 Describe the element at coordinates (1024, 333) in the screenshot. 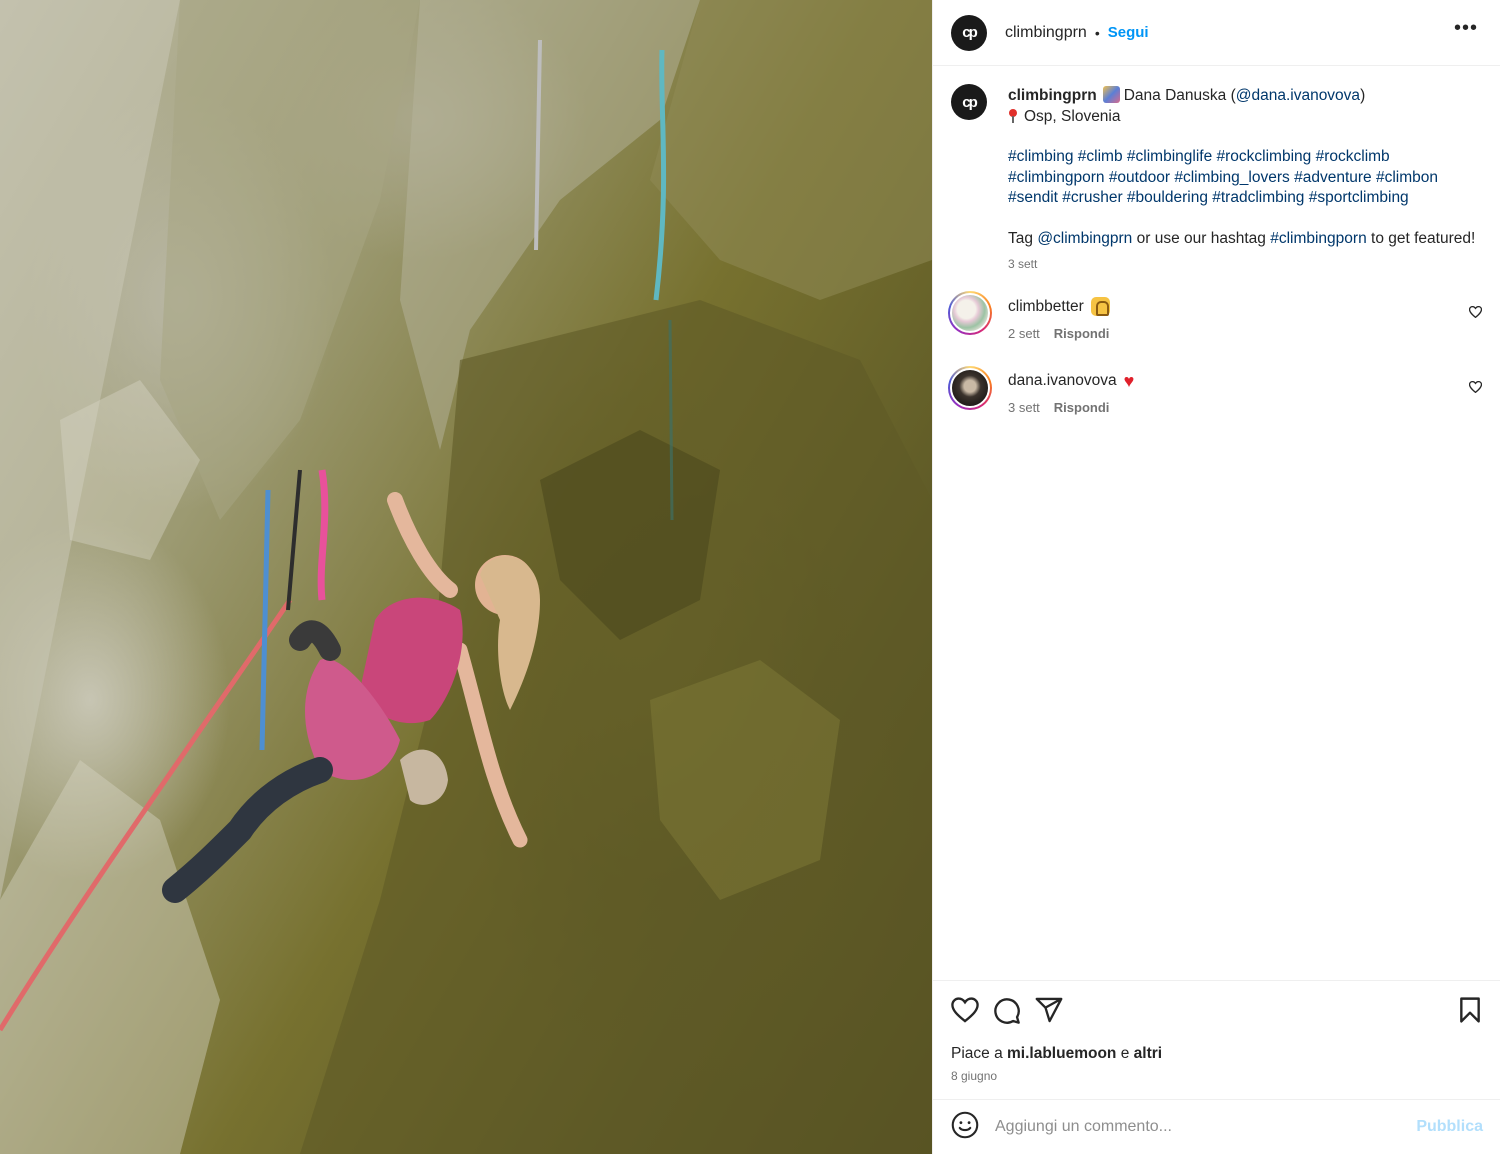

I see `comment-time: 2 sett` at that location.